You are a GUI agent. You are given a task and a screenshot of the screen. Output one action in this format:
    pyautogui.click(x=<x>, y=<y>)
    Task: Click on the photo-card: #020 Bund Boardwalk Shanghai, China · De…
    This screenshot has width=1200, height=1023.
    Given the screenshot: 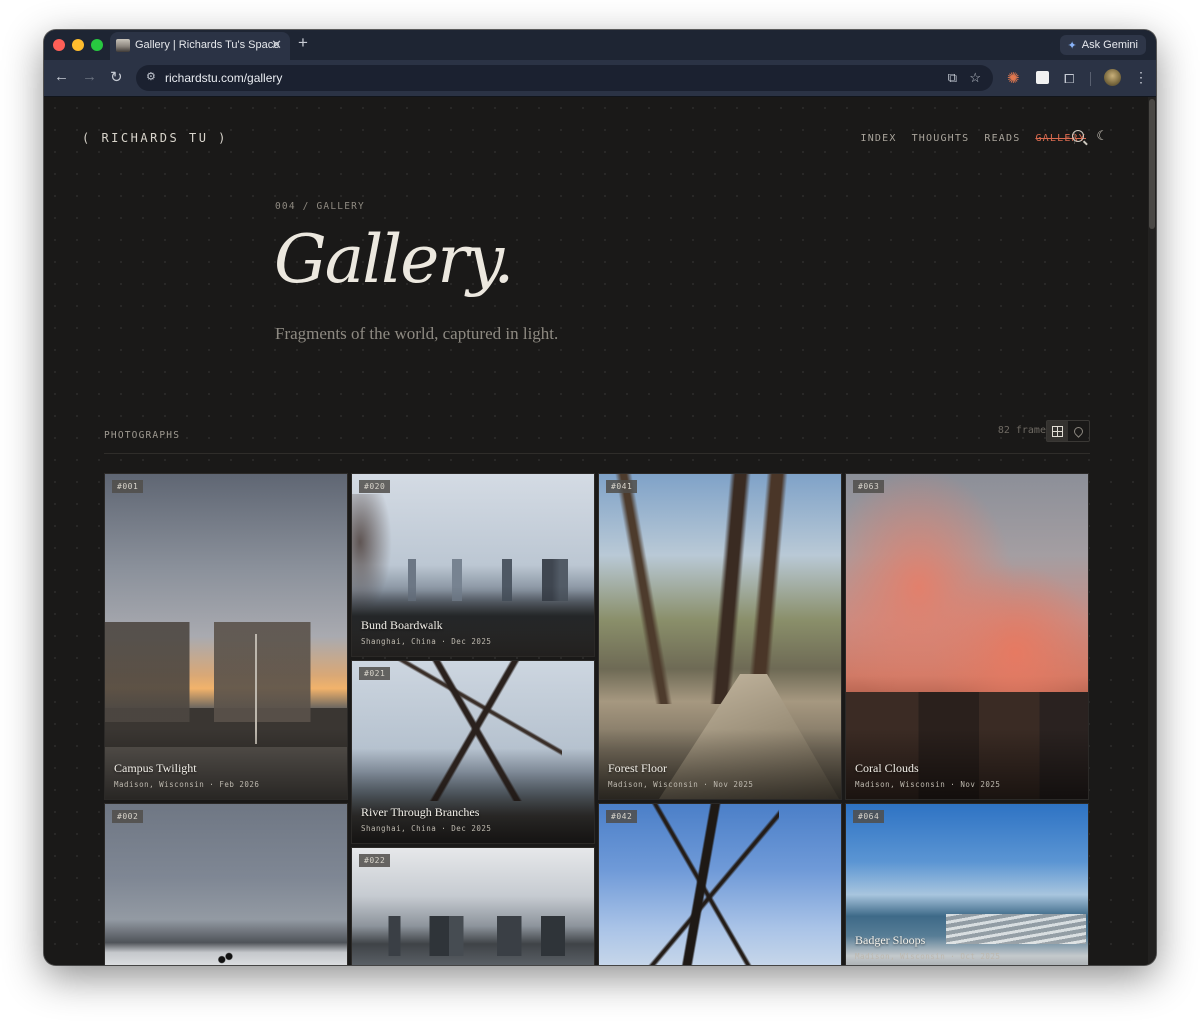 What is the action you would take?
    pyautogui.click(x=473, y=565)
    